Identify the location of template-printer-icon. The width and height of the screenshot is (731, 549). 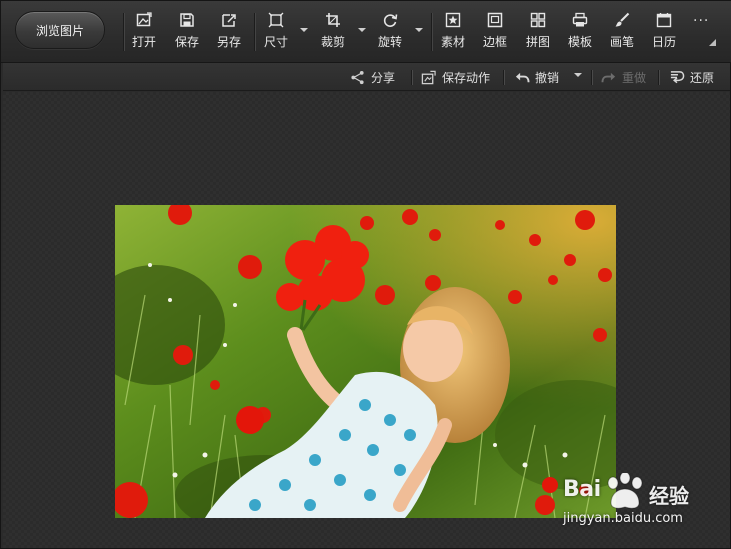
(580, 20).